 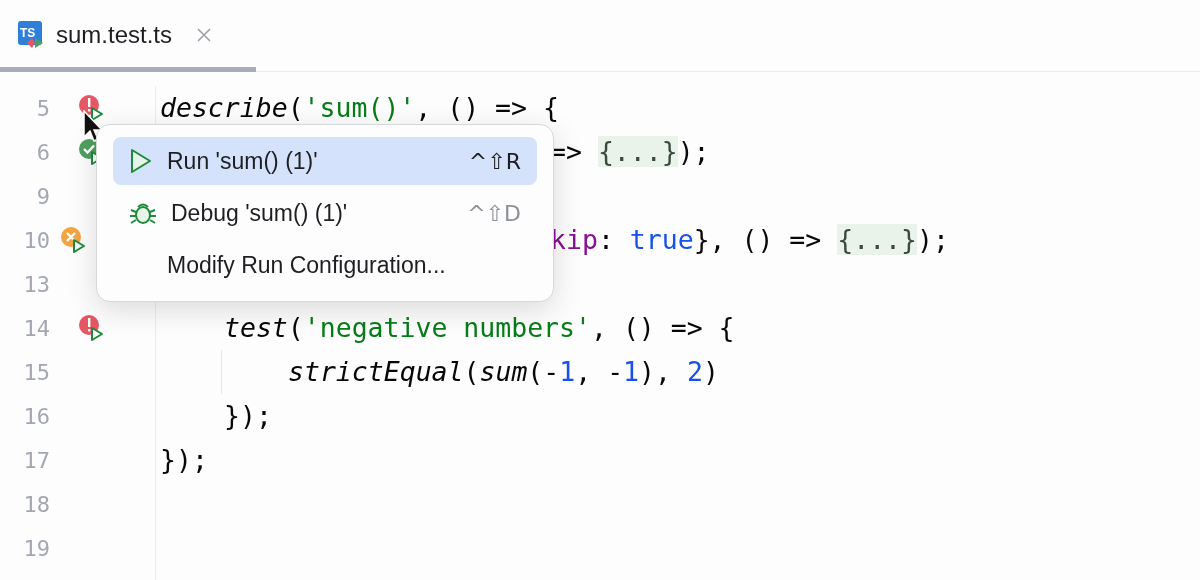 What do you see at coordinates (42, 152) in the screenshot?
I see `line-number: 6` at bounding box center [42, 152].